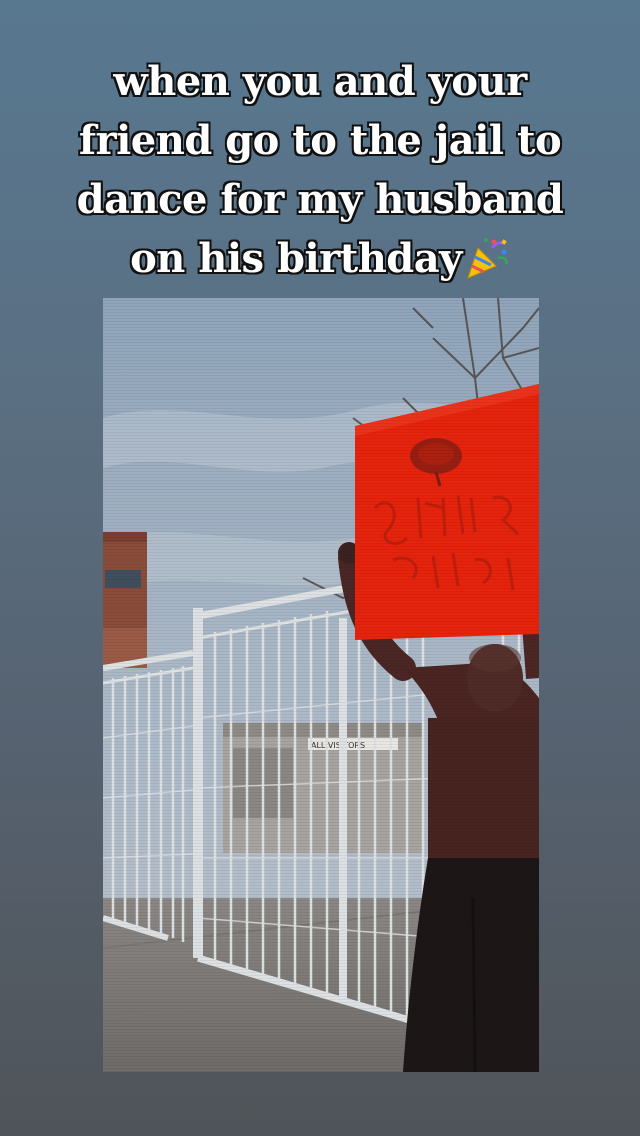 The image size is (640, 1136). Describe the element at coordinates (320, 199) in the screenshot. I see `caption-line-3: dance for my husband` at that location.